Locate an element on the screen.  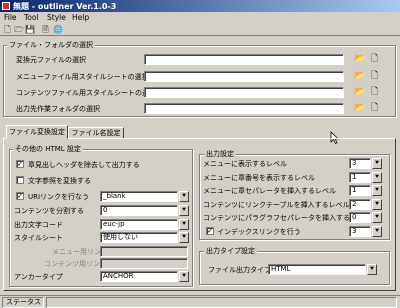
content-css-label: コンテンツファイル用スタイルシートの選択 is located at coordinates (86, 93).